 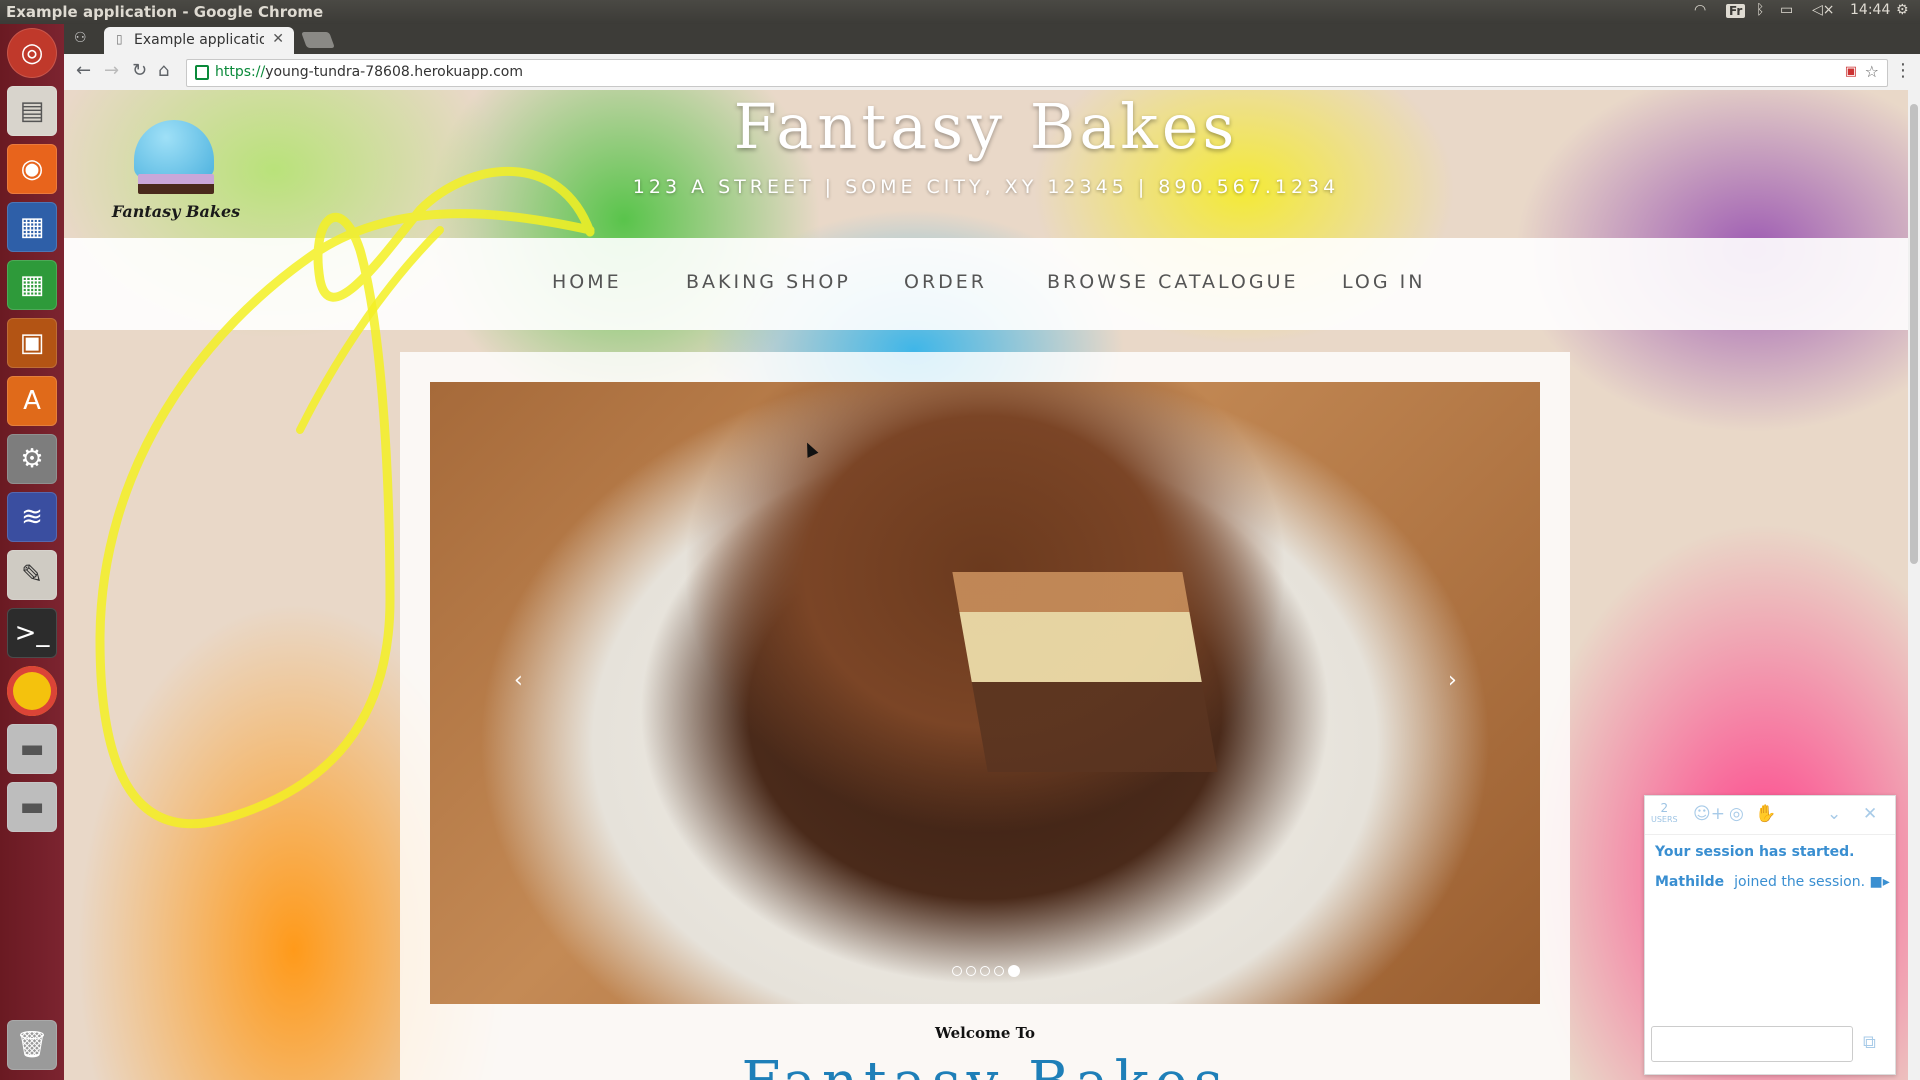 What do you see at coordinates (1823, 10) in the screenshot?
I see `volume-muted-icon: ◁×` at bounding box center [1823, 10].